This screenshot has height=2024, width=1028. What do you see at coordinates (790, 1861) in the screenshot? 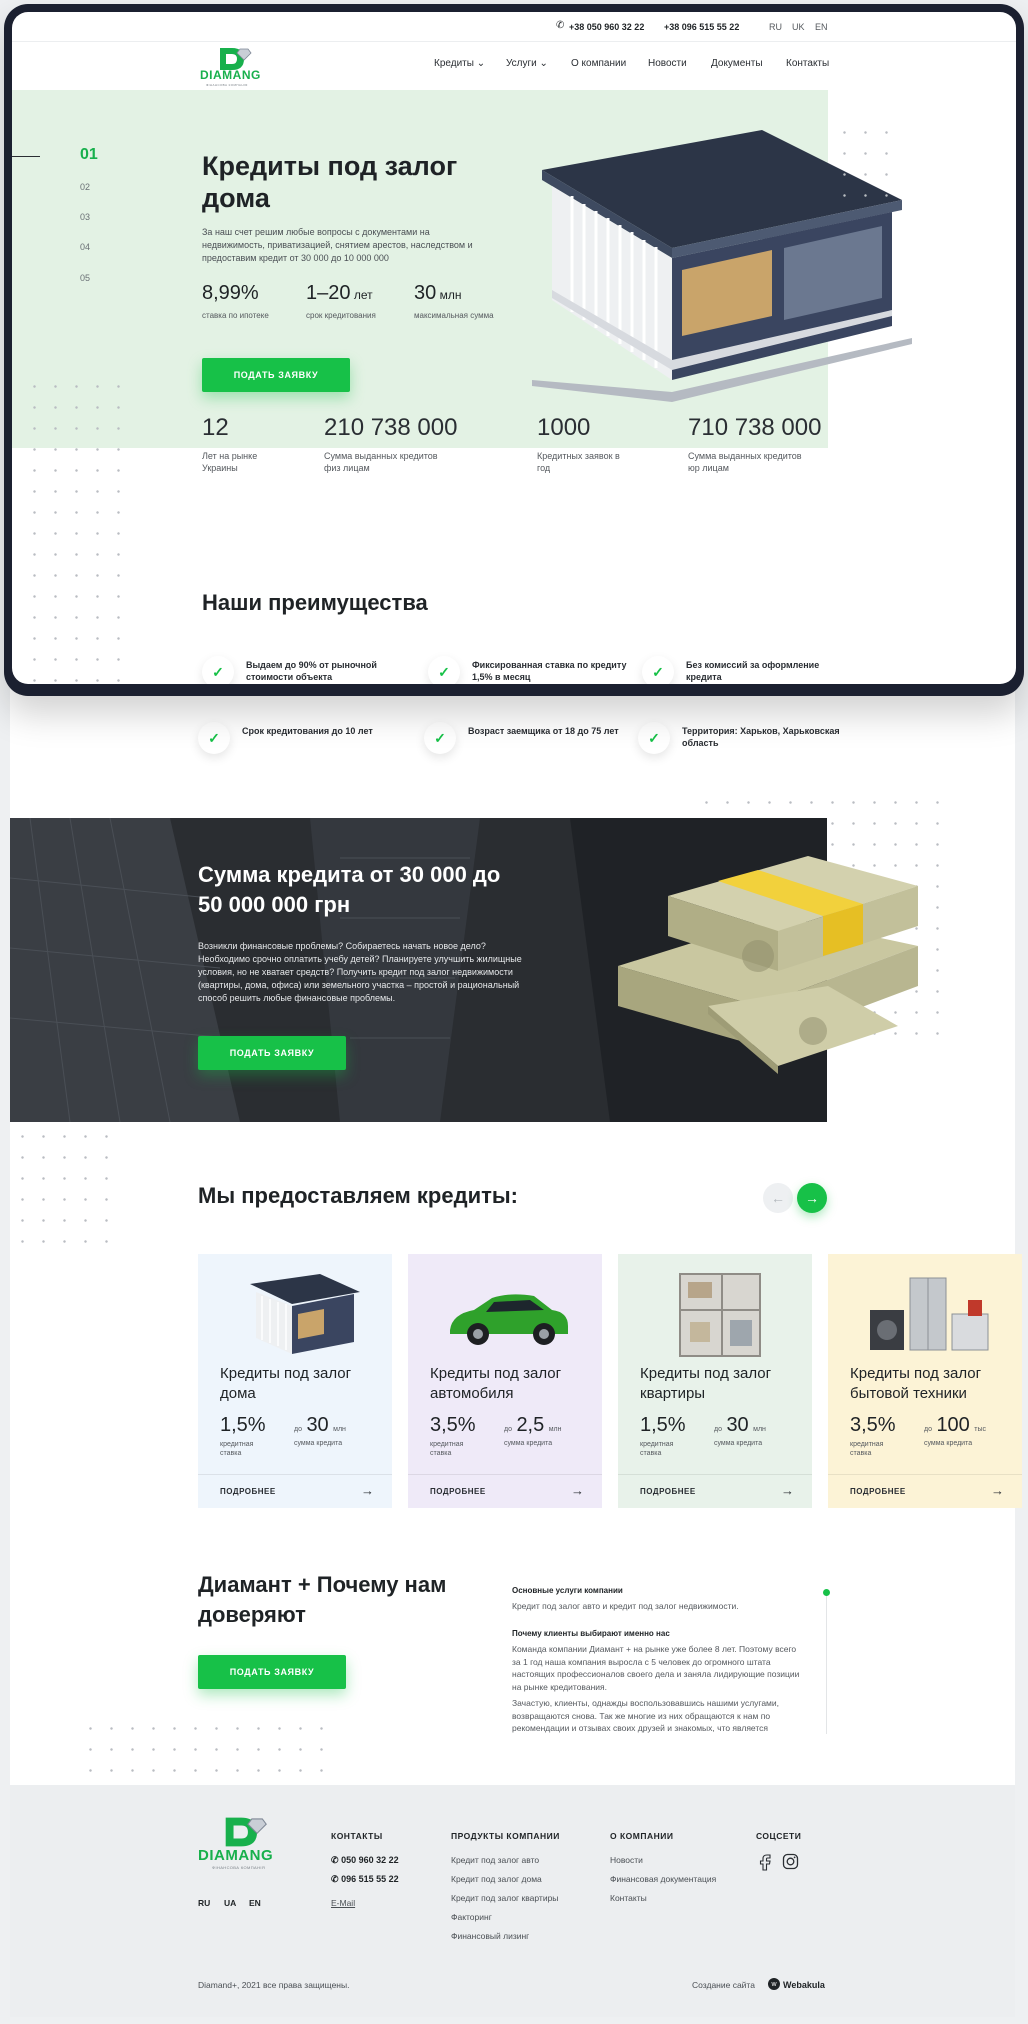
I see `instagram-icon` at bounding box center [790, 1861].